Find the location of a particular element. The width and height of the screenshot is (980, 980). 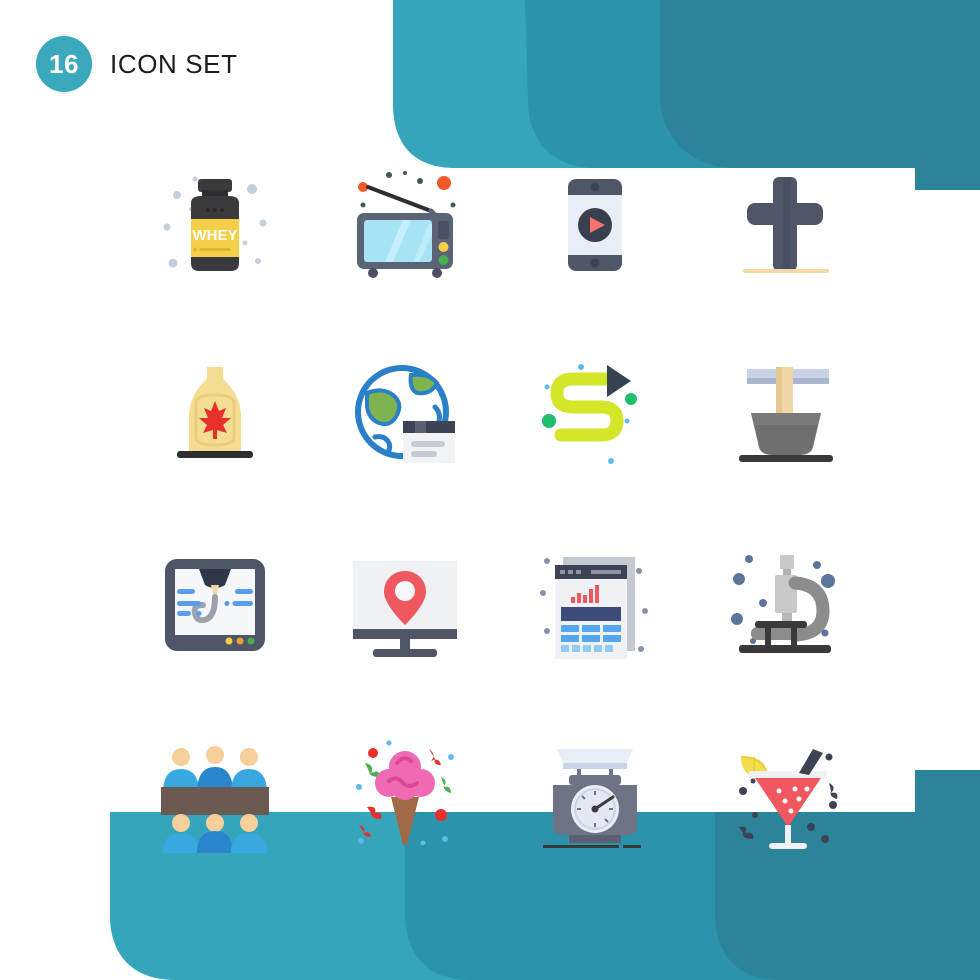

poster-header: 16 Icon Set is located at coordinates (137, 64).